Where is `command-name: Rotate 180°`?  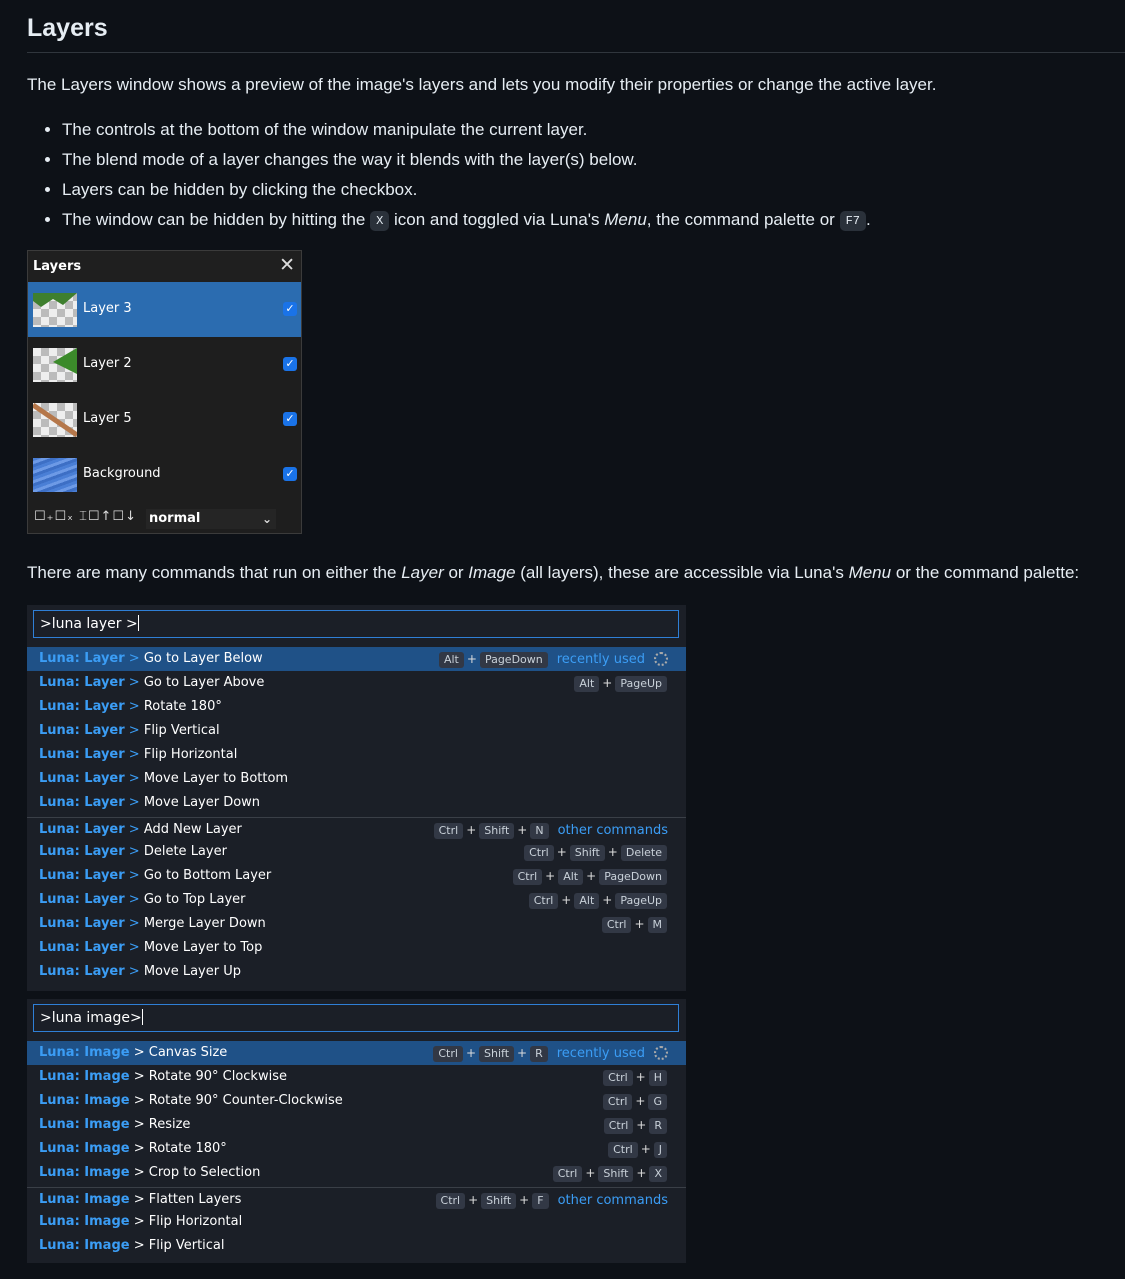
command-name: Rotate 180° is located at coordinates (187, 1148).